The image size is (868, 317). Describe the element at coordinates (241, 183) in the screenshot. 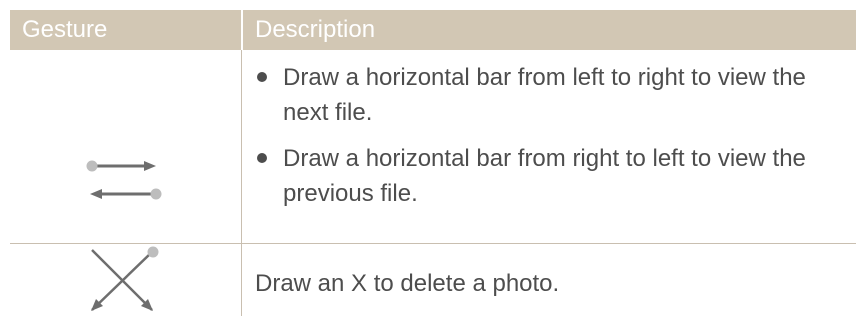

I see `column-divider` at that location.